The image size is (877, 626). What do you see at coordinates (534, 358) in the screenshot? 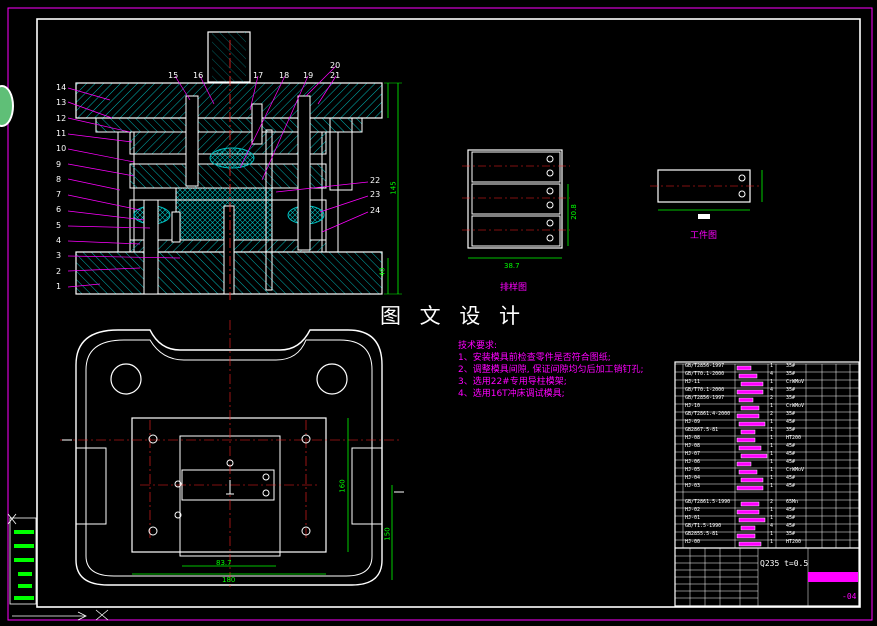
I see `note-line: 1、安装模具前检查零件是否符合图纸;` at bounding box center [534, 358].